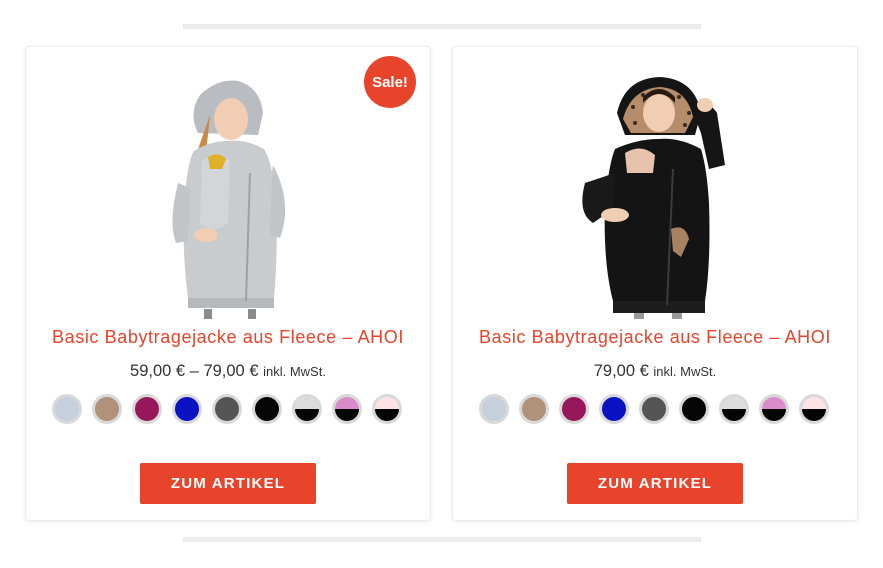 The image size is (883, 568). What do you see at coordinates (390, 82) in the screenshot?
I see `sale-badge: Sale!` at bounding box center [390, 82].